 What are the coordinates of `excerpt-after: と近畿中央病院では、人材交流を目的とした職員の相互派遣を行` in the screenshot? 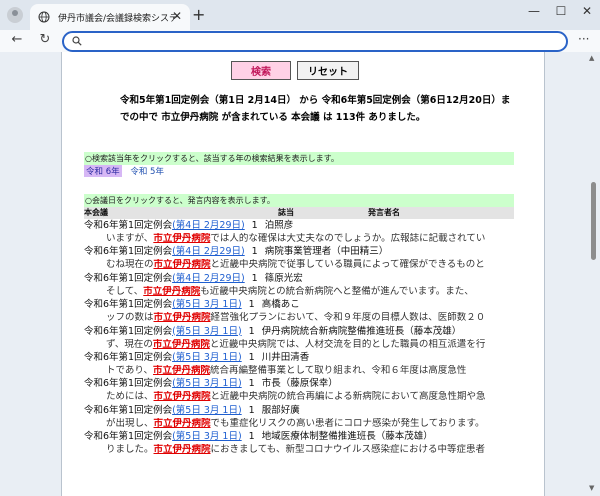 It's located at (347, 344).